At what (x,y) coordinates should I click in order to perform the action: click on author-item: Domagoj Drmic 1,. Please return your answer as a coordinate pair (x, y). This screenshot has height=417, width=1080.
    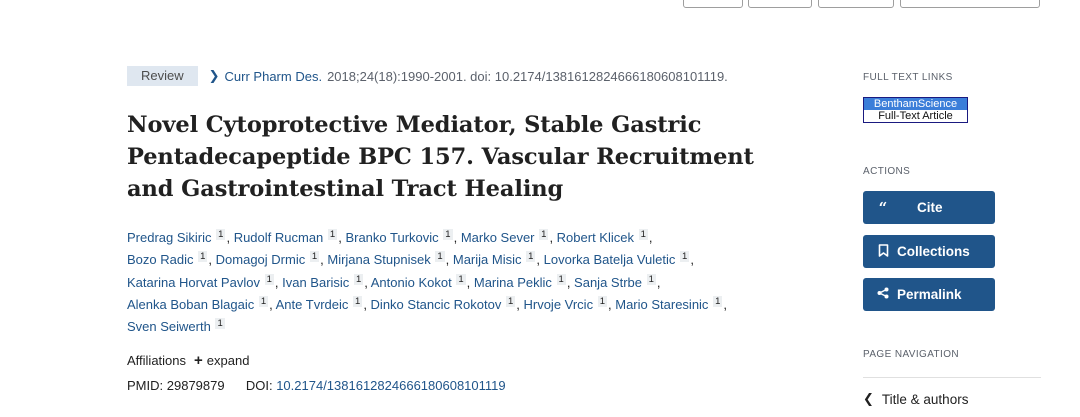
    Looking at the image, I should click on (271, 259).